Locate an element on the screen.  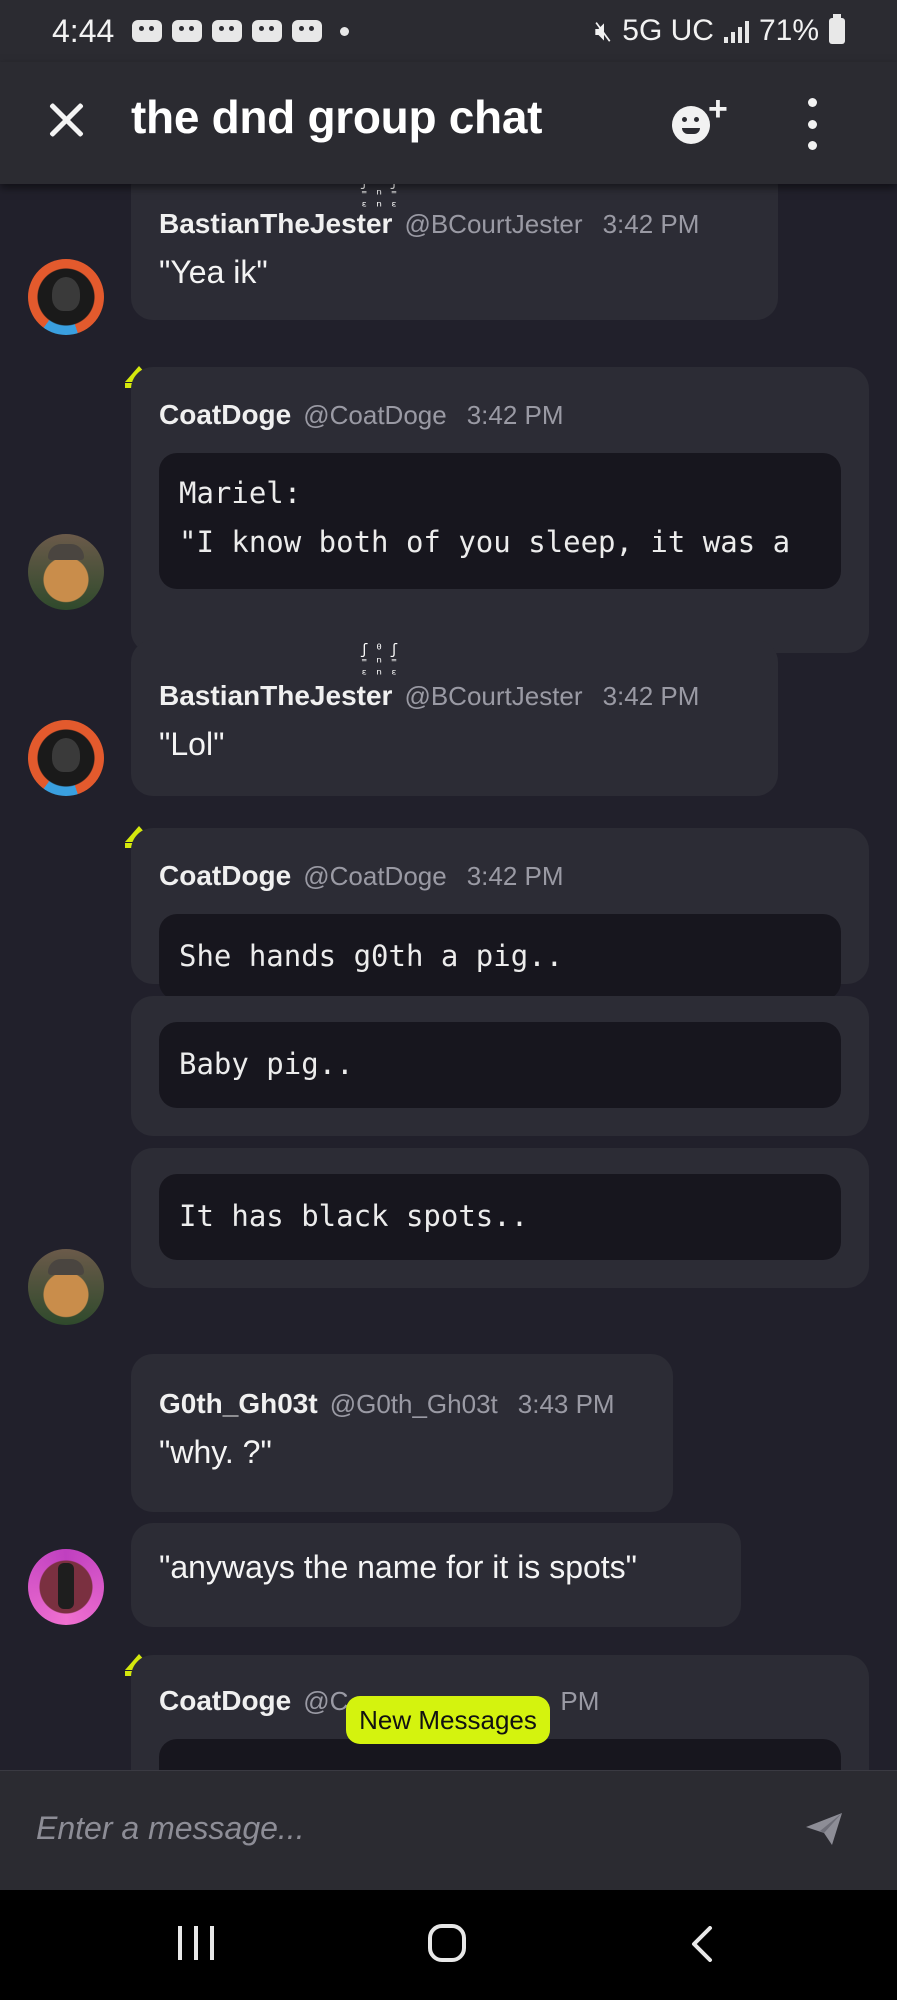
message-text: "Lol" is located at coordinates (192, 744).